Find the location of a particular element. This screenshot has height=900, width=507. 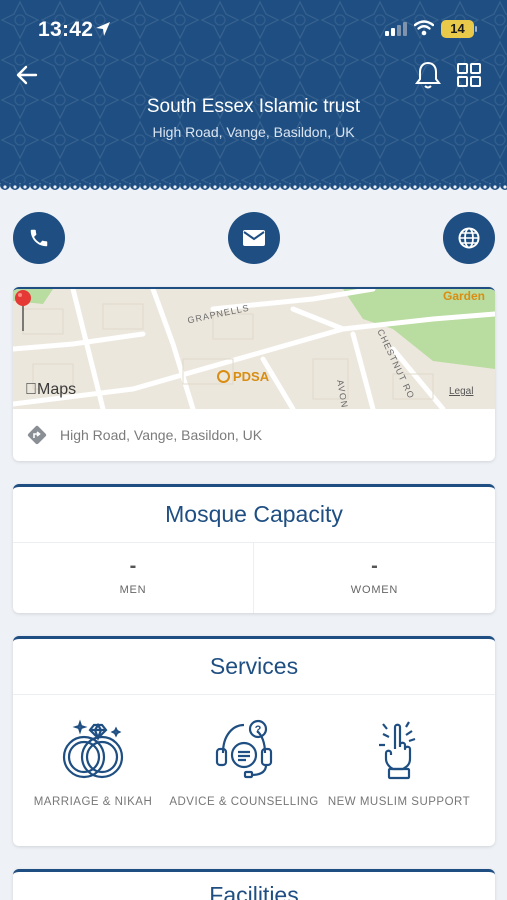

mail-icon is located at coordinates (254, 238).